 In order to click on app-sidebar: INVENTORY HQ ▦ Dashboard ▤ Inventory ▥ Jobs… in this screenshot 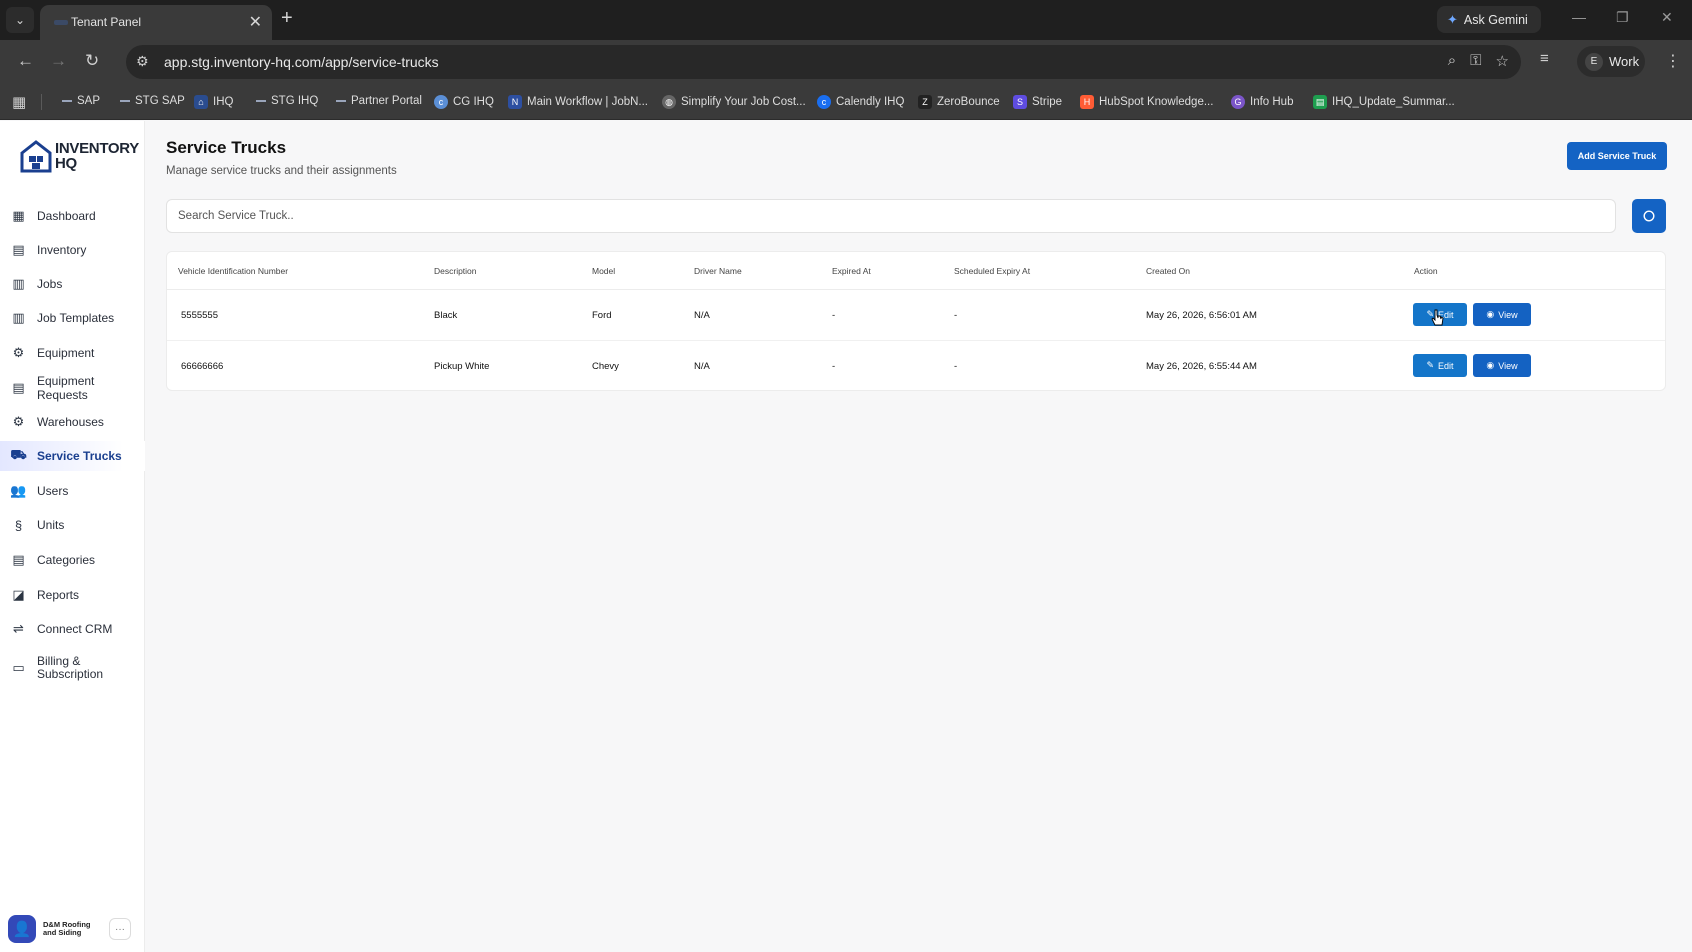, I will do `click(72, 536)`.